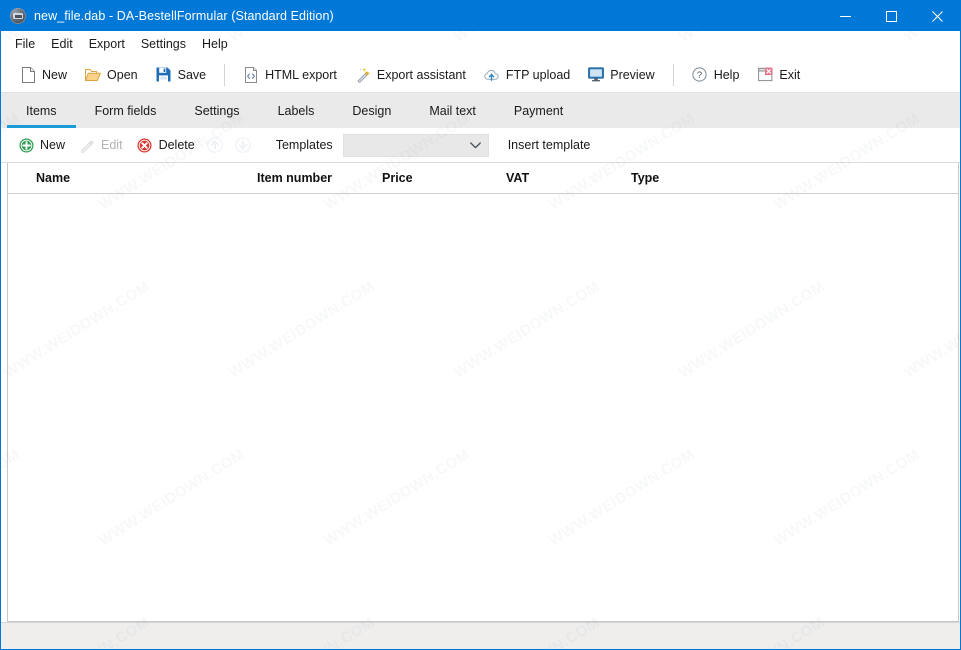 The height and width of the screenshot is (650, 961). What do you see at coordinates (492, 75) in the screenshot?
I see `cloud-upload-icon` at bounding box center [492, 75].